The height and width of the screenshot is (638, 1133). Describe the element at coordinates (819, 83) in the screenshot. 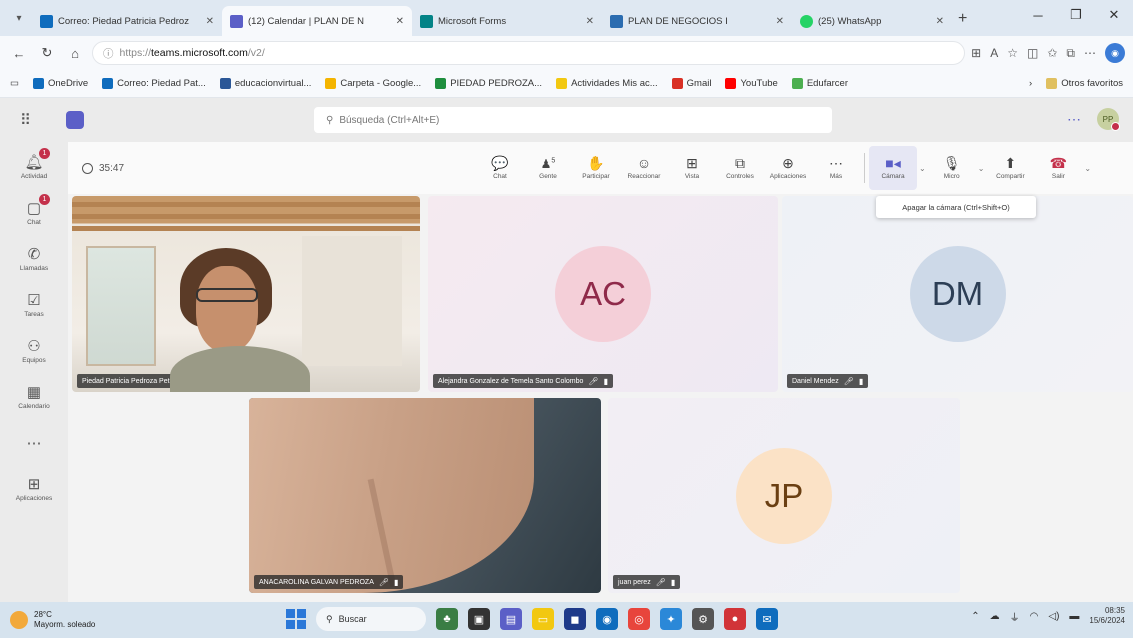

I see `bookmark-edufarcer: Edufarcer` at that location.